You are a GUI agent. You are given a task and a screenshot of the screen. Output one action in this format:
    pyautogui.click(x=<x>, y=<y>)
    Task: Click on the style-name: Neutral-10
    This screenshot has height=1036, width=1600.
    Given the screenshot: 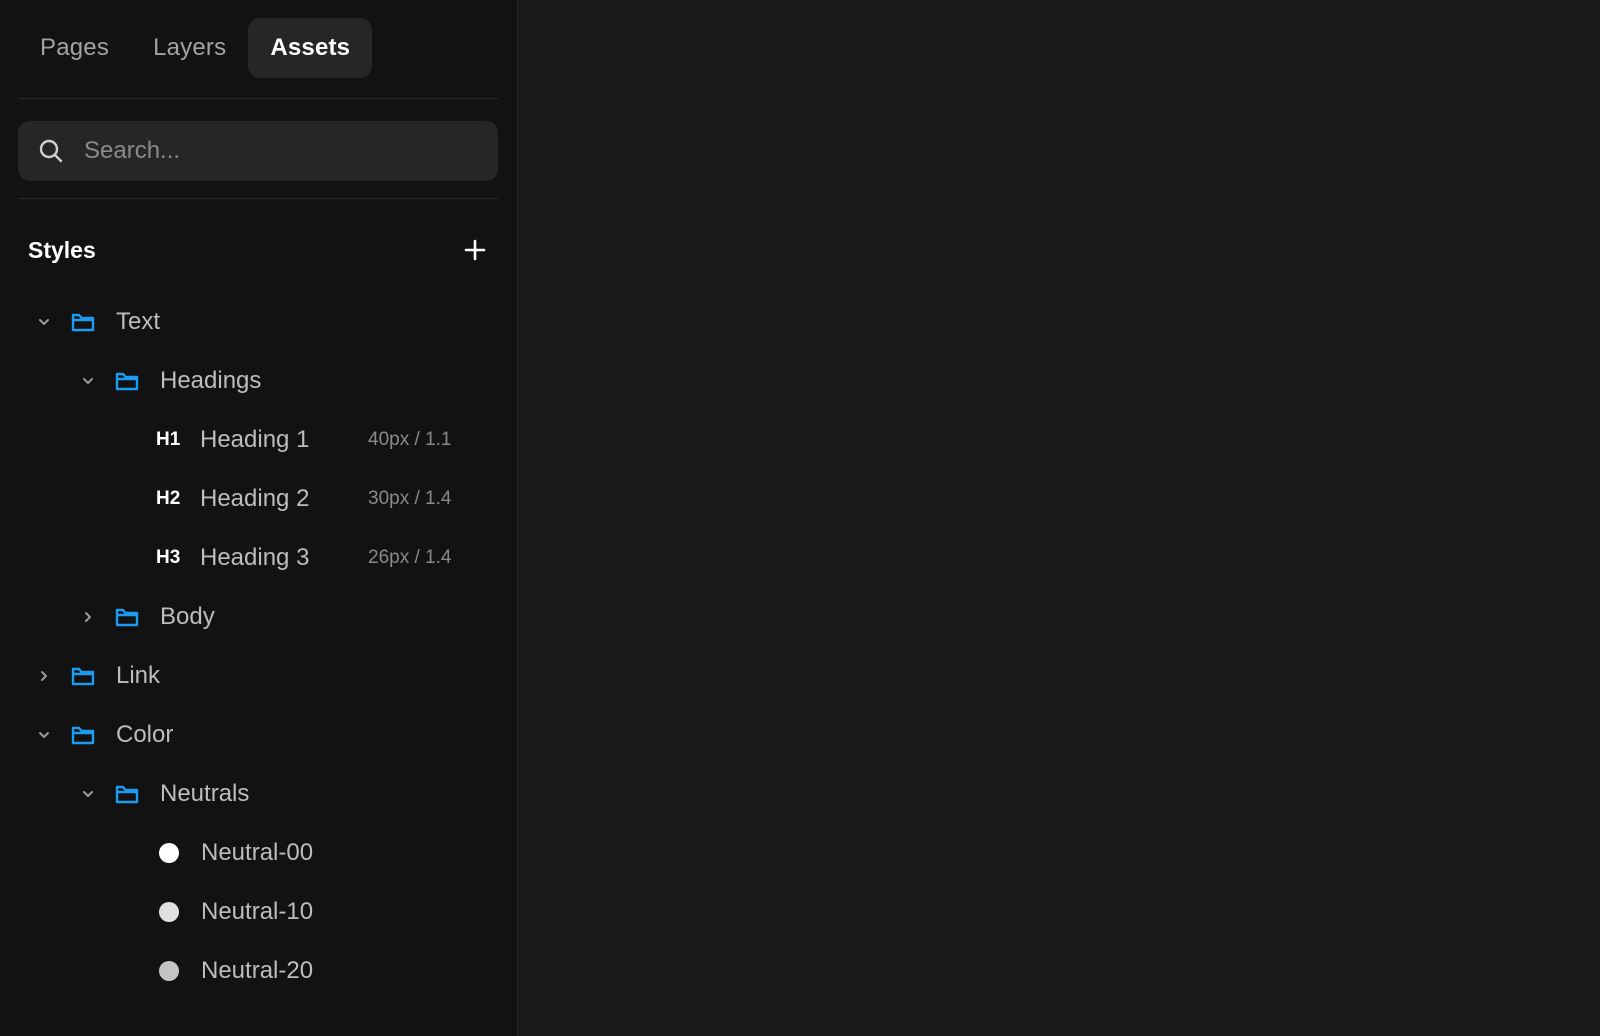 What is the action you would take?
    pyautogui.click(x=257, y=911)
    